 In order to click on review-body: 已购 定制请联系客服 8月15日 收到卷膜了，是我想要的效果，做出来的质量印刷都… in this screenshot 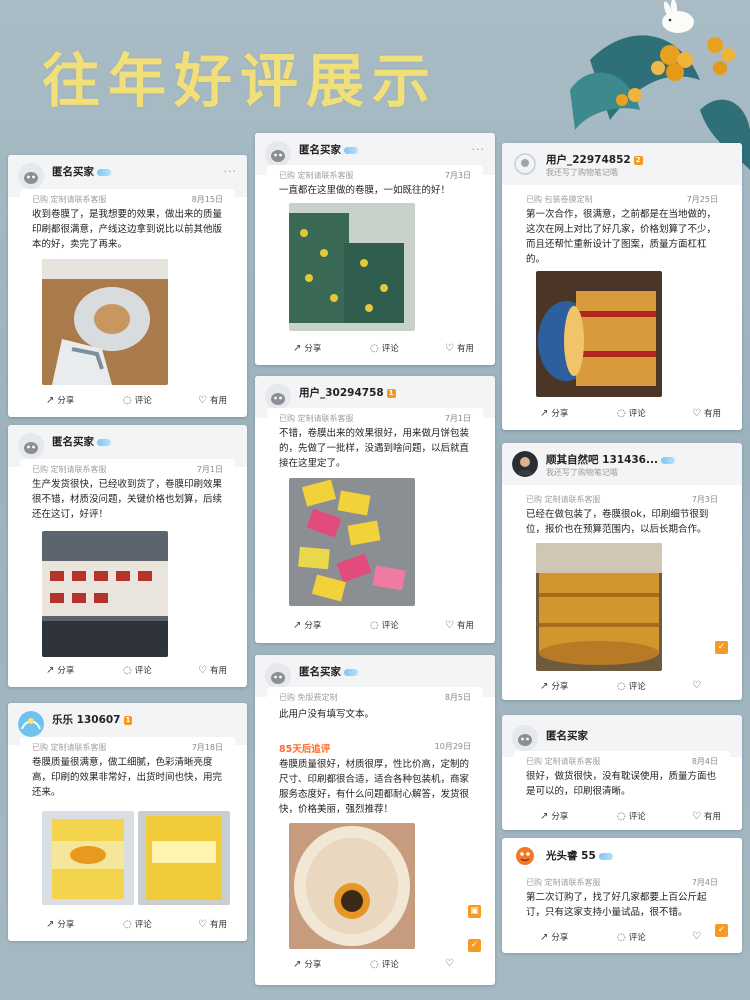, I will do `click(127, 299)`.